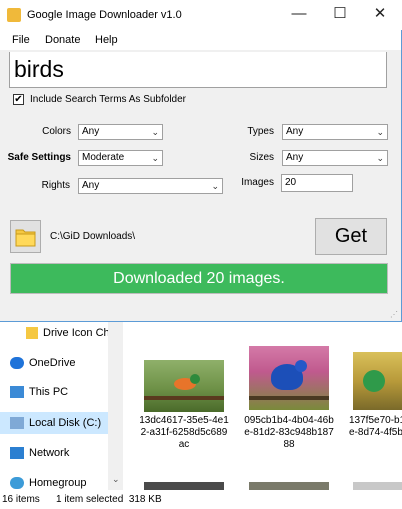 Image resolution: width=402 pixels, height=509 pixels. What do you see at coordinates (317, 183) in the screenshot?
I see `images-count-input: 20` at bounding box center [317, 183].